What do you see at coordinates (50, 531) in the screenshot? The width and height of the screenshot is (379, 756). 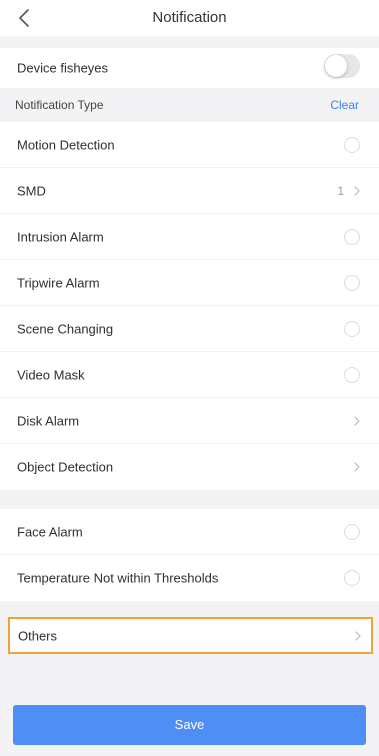 I see `notification-item-label: Face Alarm` at bounding box center [50, 531].